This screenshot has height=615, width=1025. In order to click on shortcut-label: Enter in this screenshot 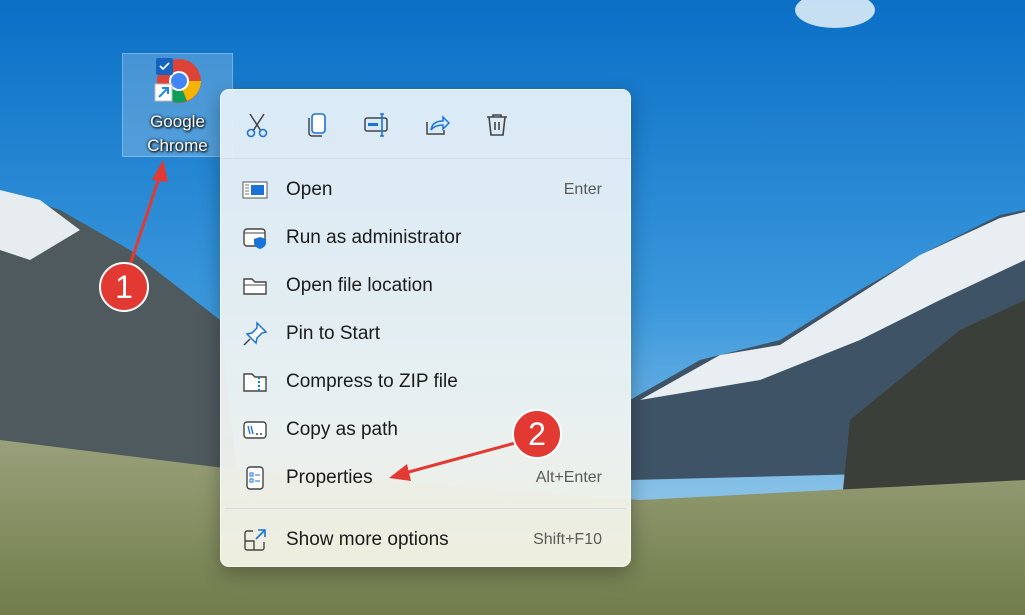, I will do `click(582, 189)`.